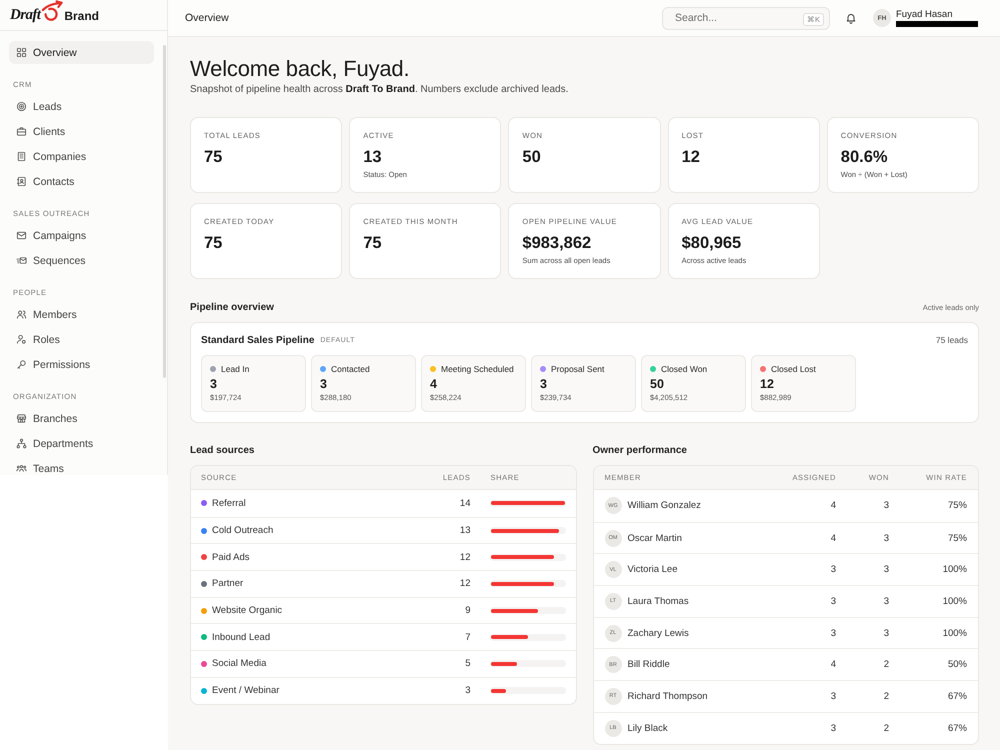 The width and height of the screenshot is (1000, 750). Describe the element at coordinates (657, 384) in the screenshot. I see `stage-count: 50` at that location.